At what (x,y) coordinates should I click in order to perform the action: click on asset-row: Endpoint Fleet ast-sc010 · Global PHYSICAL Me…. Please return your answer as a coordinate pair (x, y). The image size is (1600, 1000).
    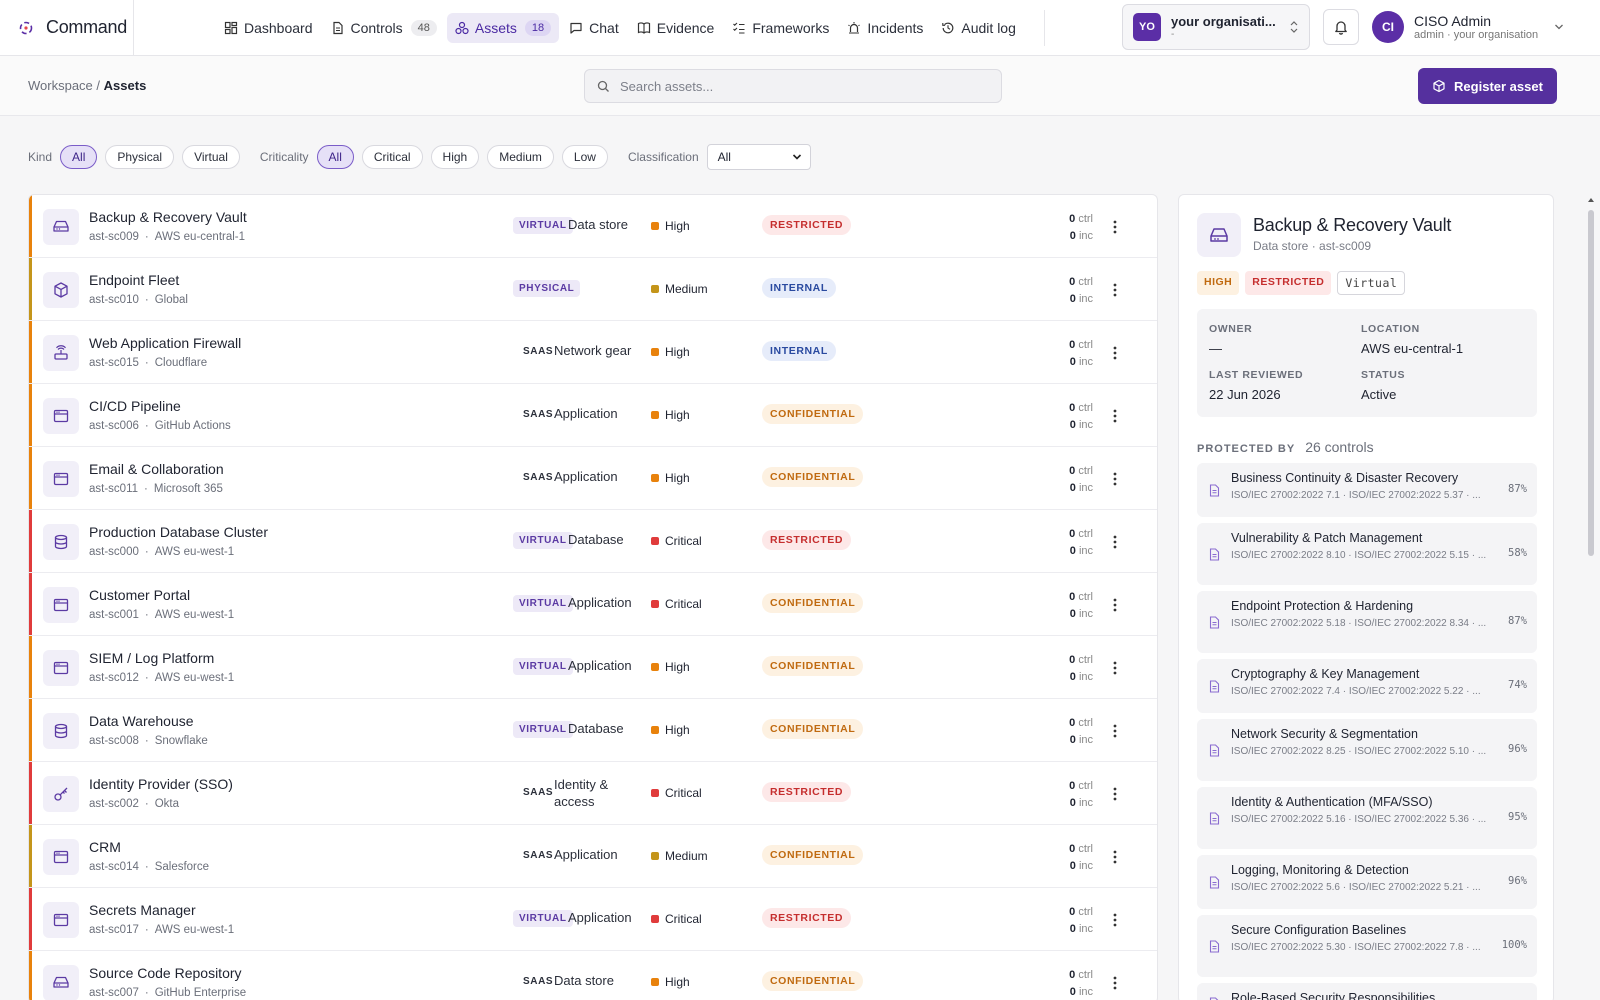
    Looking at the image, I should click on (593, 289).